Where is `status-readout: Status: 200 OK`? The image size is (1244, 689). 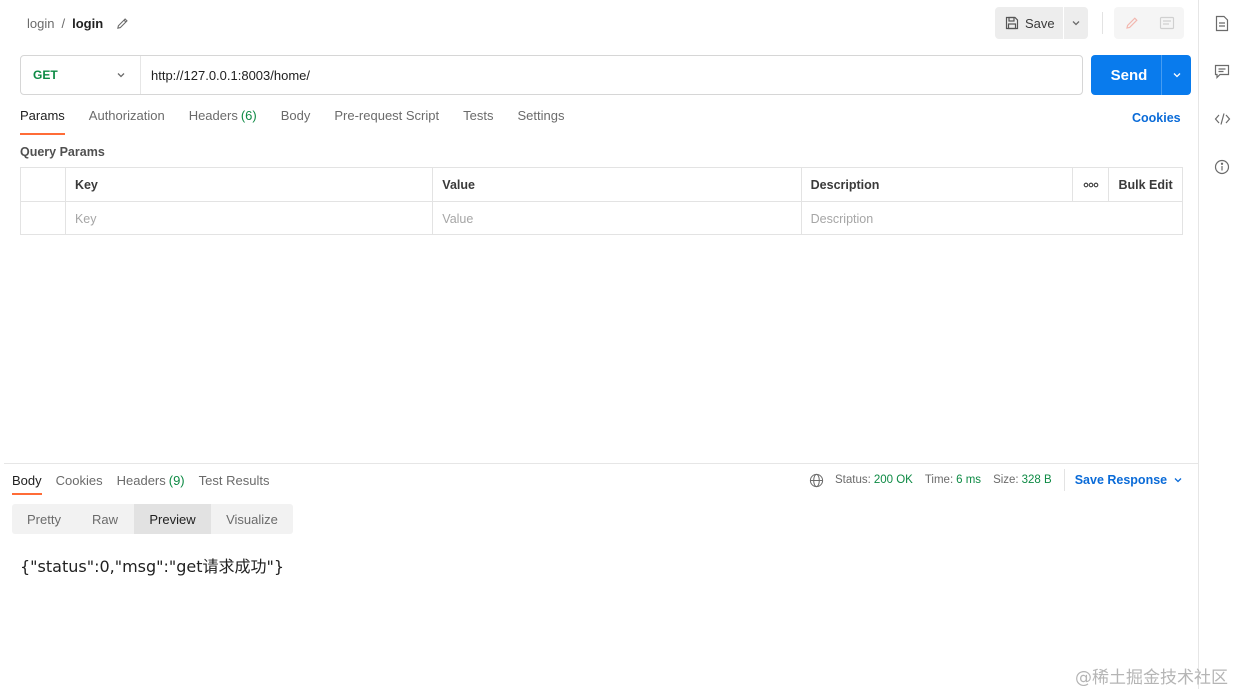 status-readout: Status: 200 OK is located at coordinates (874, 480).